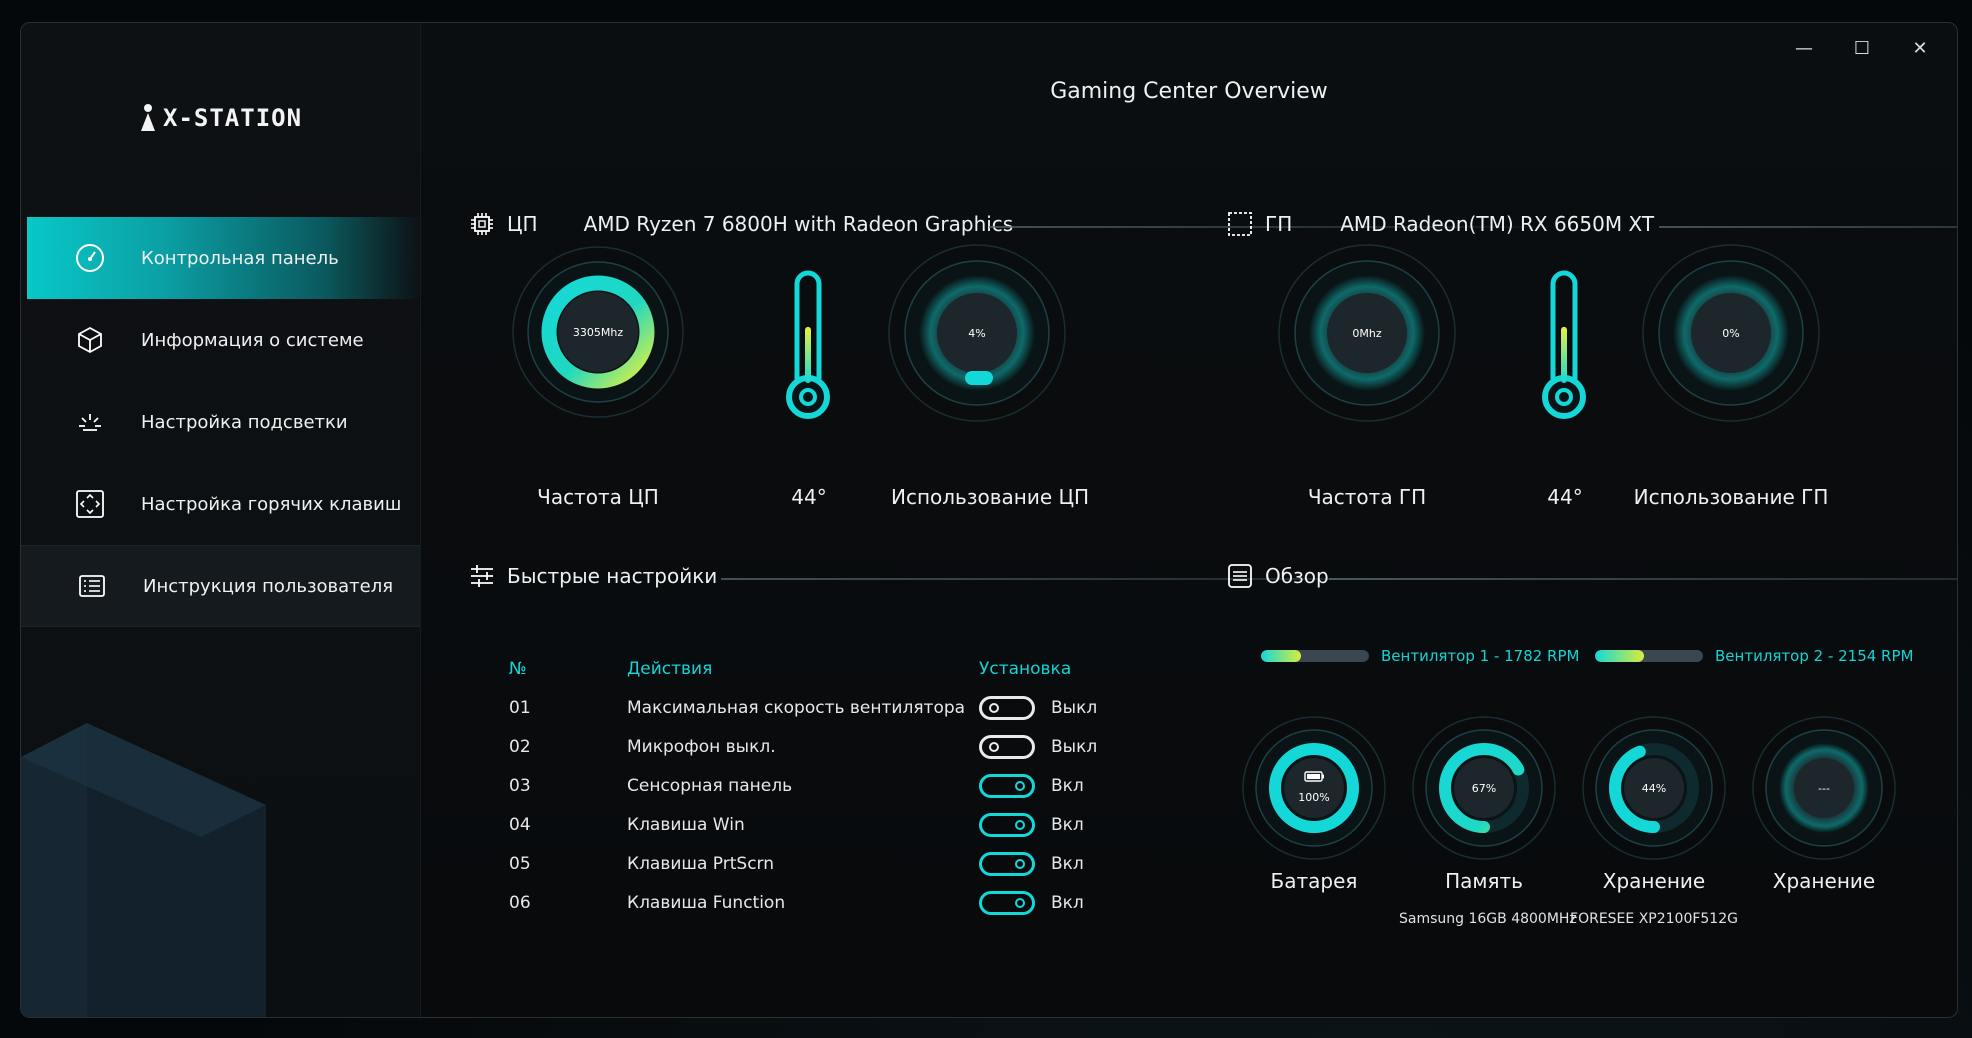 The height and width of the screenshot is (1038, 1972). What do you see at coordinates (1297, 576) in the screenshot?
I see `overview-title: Обзор` at bounding box center [1297, 576].